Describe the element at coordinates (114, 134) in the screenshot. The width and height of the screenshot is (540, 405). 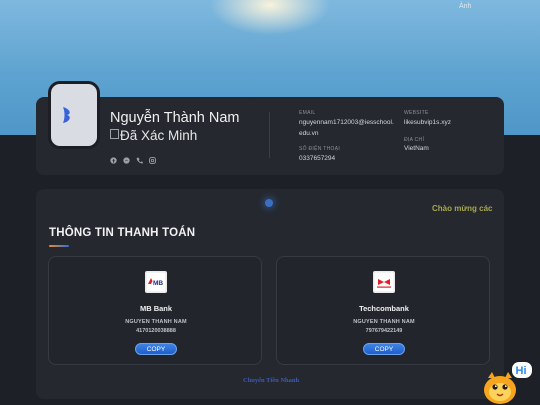
I see `broken-image-icon` at that location.